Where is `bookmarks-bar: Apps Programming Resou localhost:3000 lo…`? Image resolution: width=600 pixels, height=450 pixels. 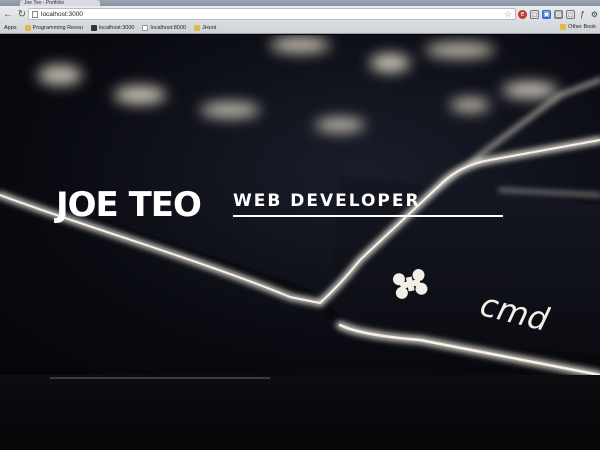
bookmarks-bar: Apps Programming Resou localhost:3000 lo… is located at coordinates (300, 28).